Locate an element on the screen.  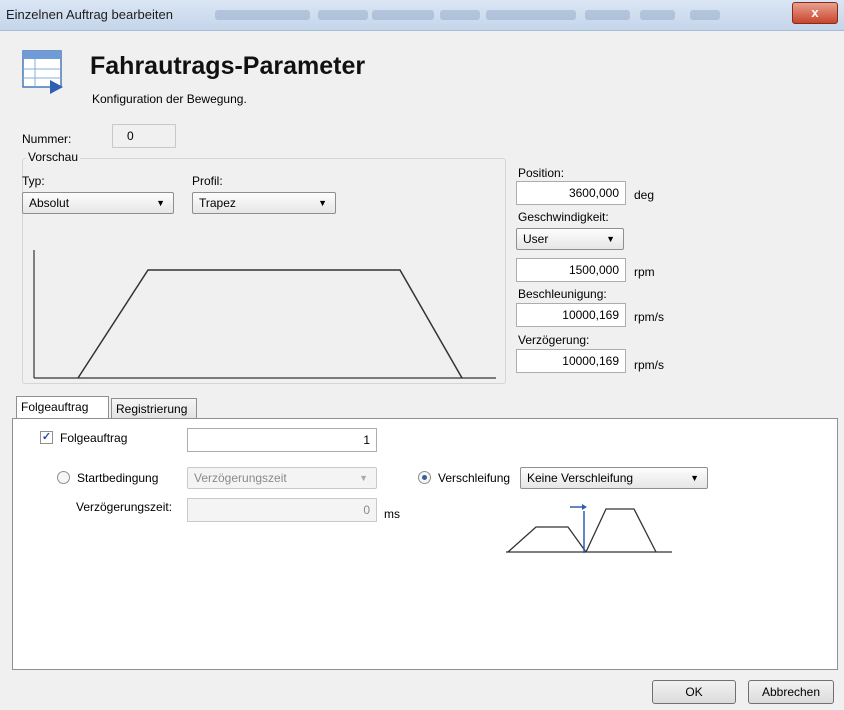
title-bar: Einzelnen Auftrag bearbeiten x is located at coordinates (422, 15).